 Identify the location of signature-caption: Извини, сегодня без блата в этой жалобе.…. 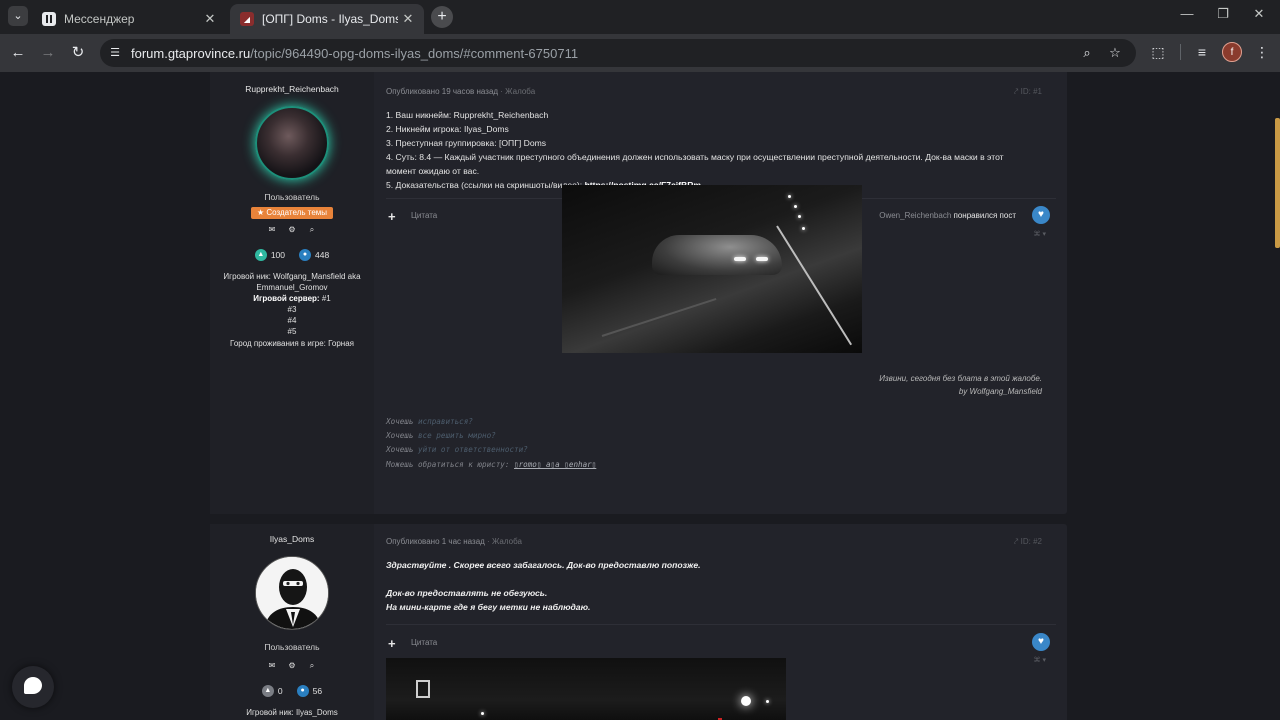
(960, 385).